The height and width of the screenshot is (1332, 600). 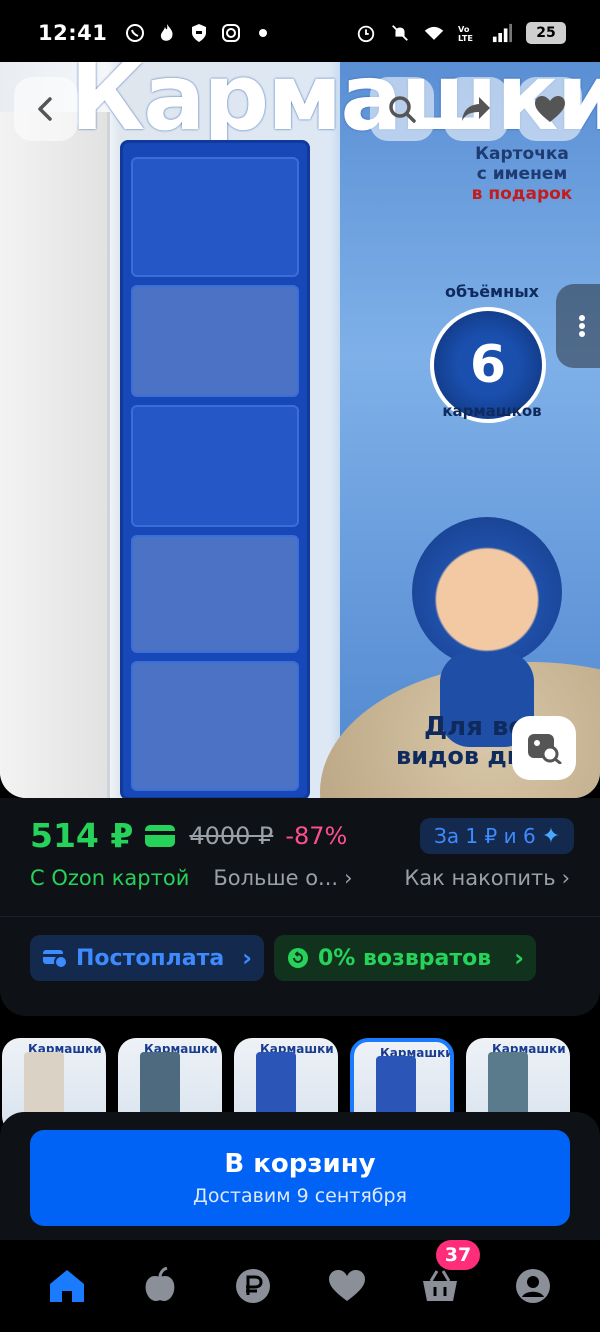 I want to click on dot-icon, so click(x=263, y=33).